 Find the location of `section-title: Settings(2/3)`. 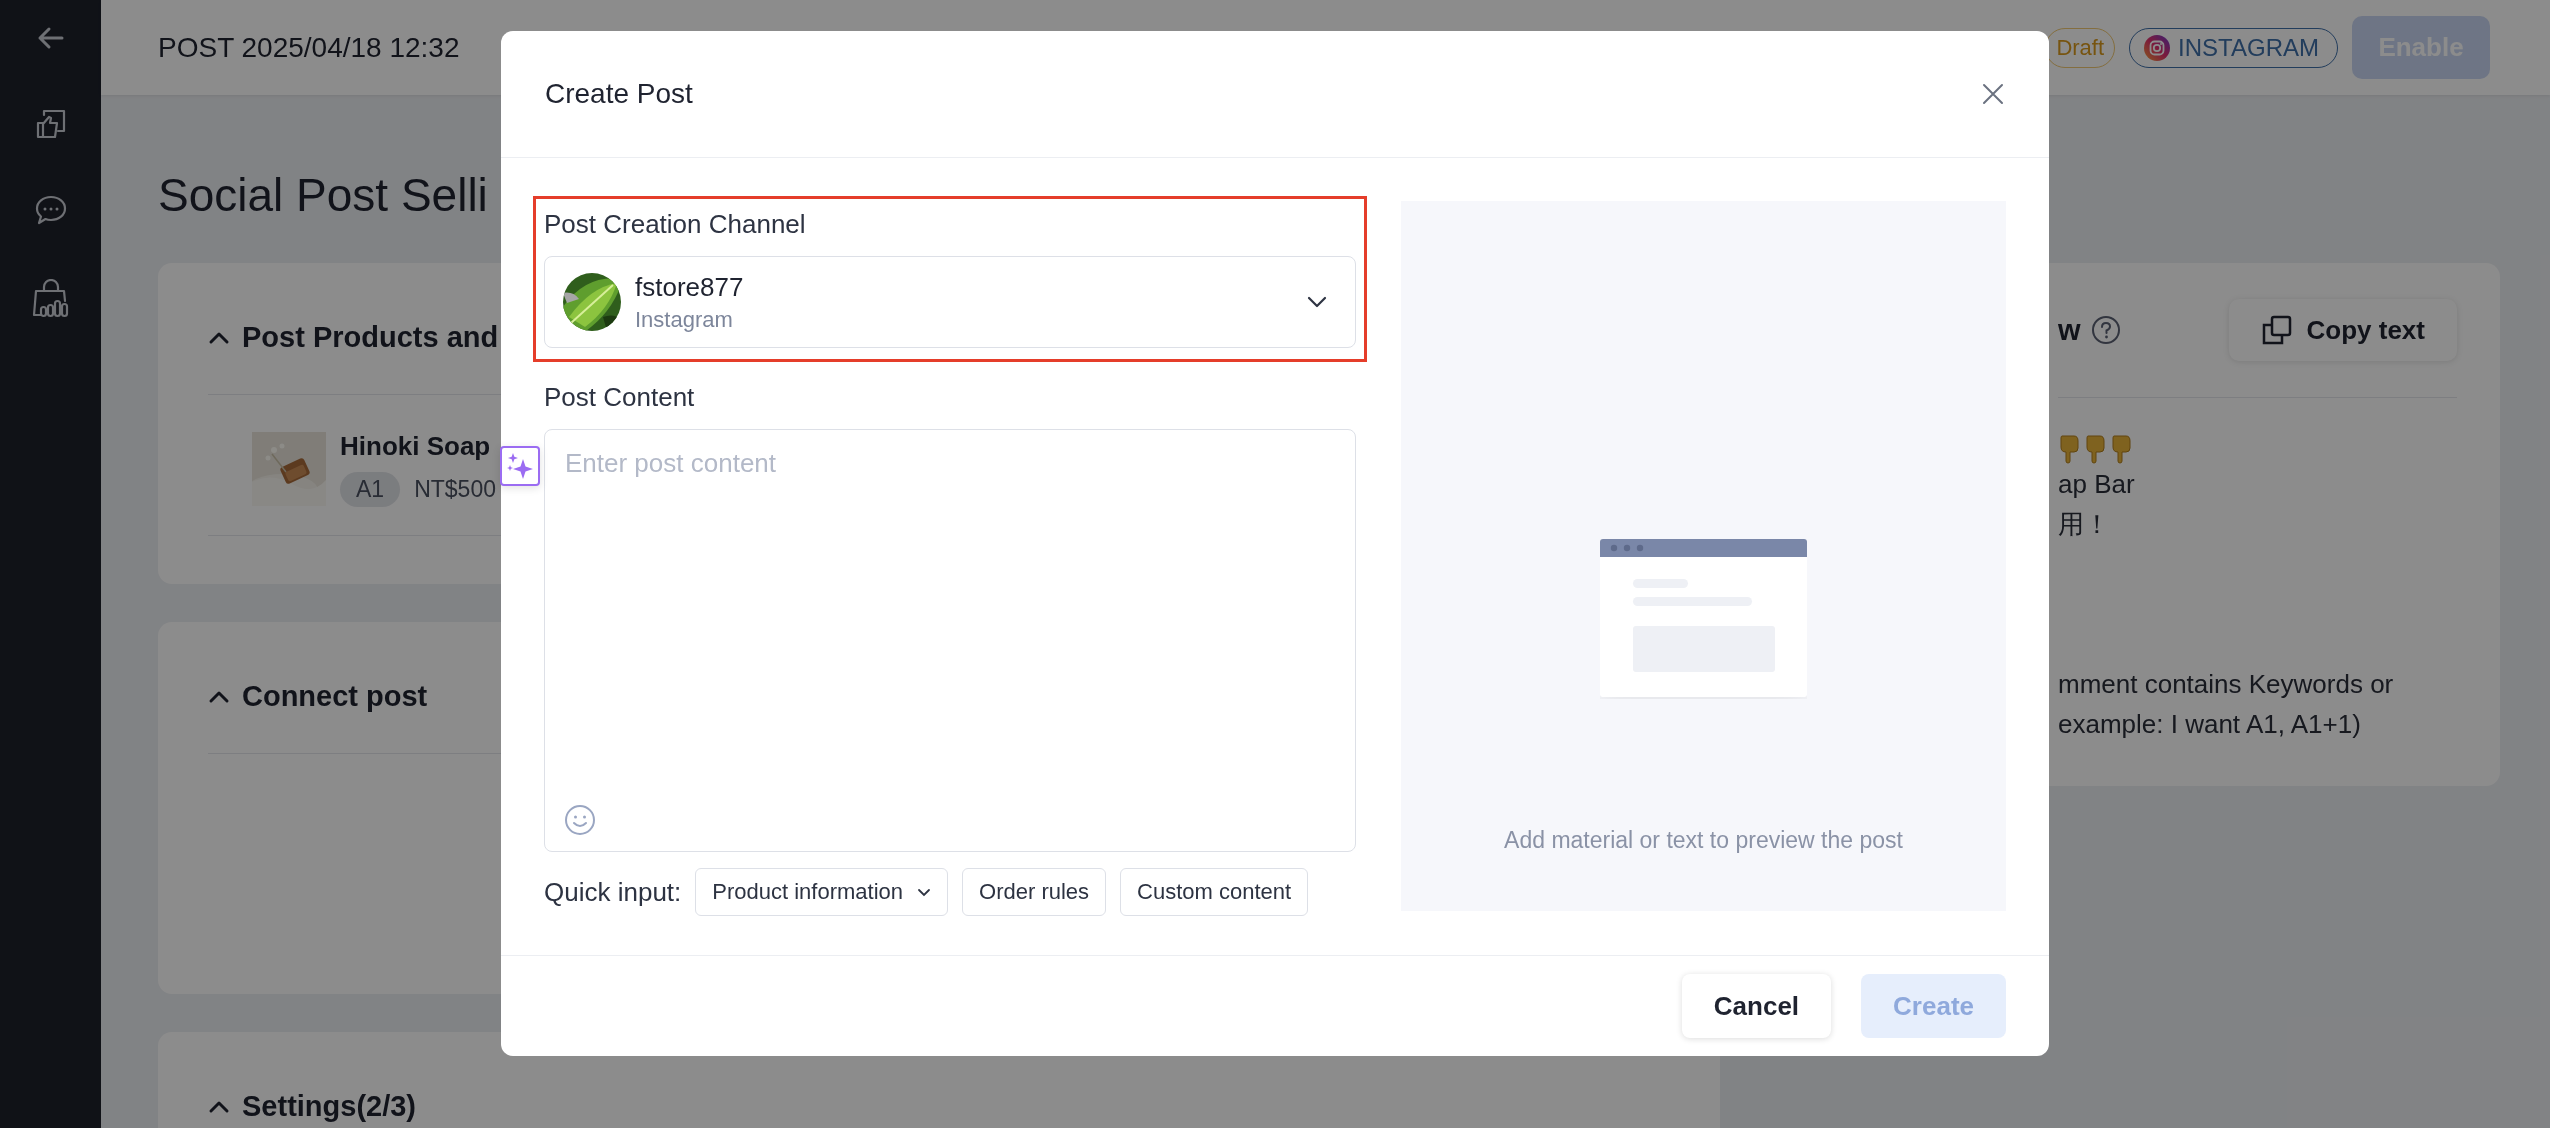

section-title: Settings(2/3) is located at coordinates (329, 1106).